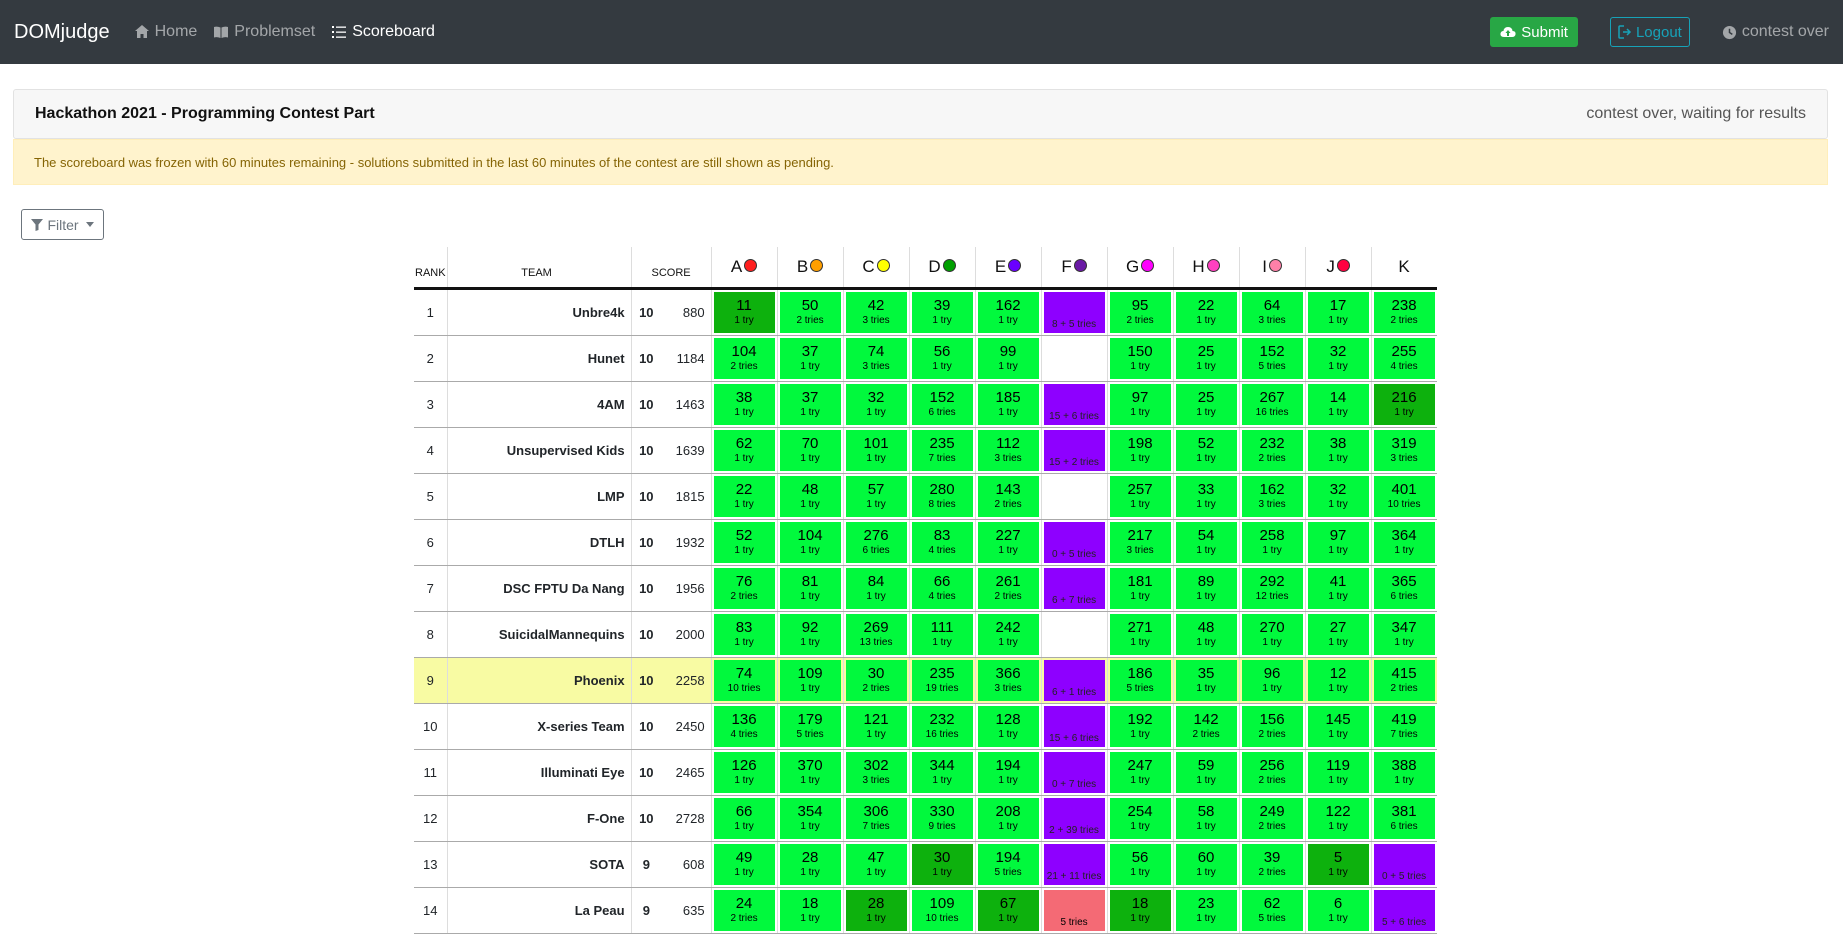  Describe the element at coordinates (942, 496) in the screenshot. I see `problem-result-cell: 280 8 tries` at that location.